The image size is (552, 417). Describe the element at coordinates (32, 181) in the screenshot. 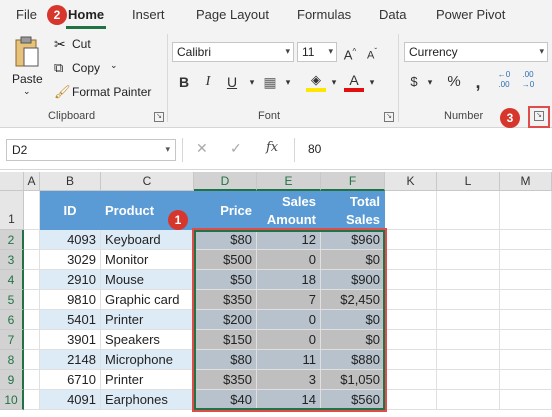

I see `column-header-a: A` at that location.